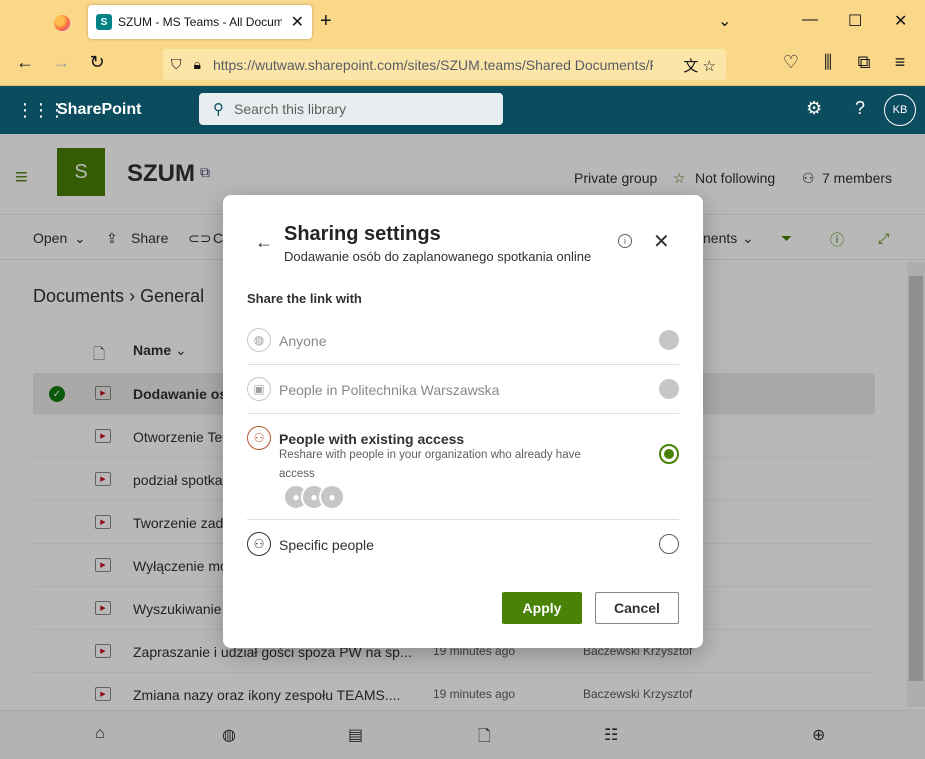 Image resolution: width=925 pixels, height=759 pixels. Describe the element at coordinates (828, 62) in the screenshot. I see `library-icon: ⫼` at that location.